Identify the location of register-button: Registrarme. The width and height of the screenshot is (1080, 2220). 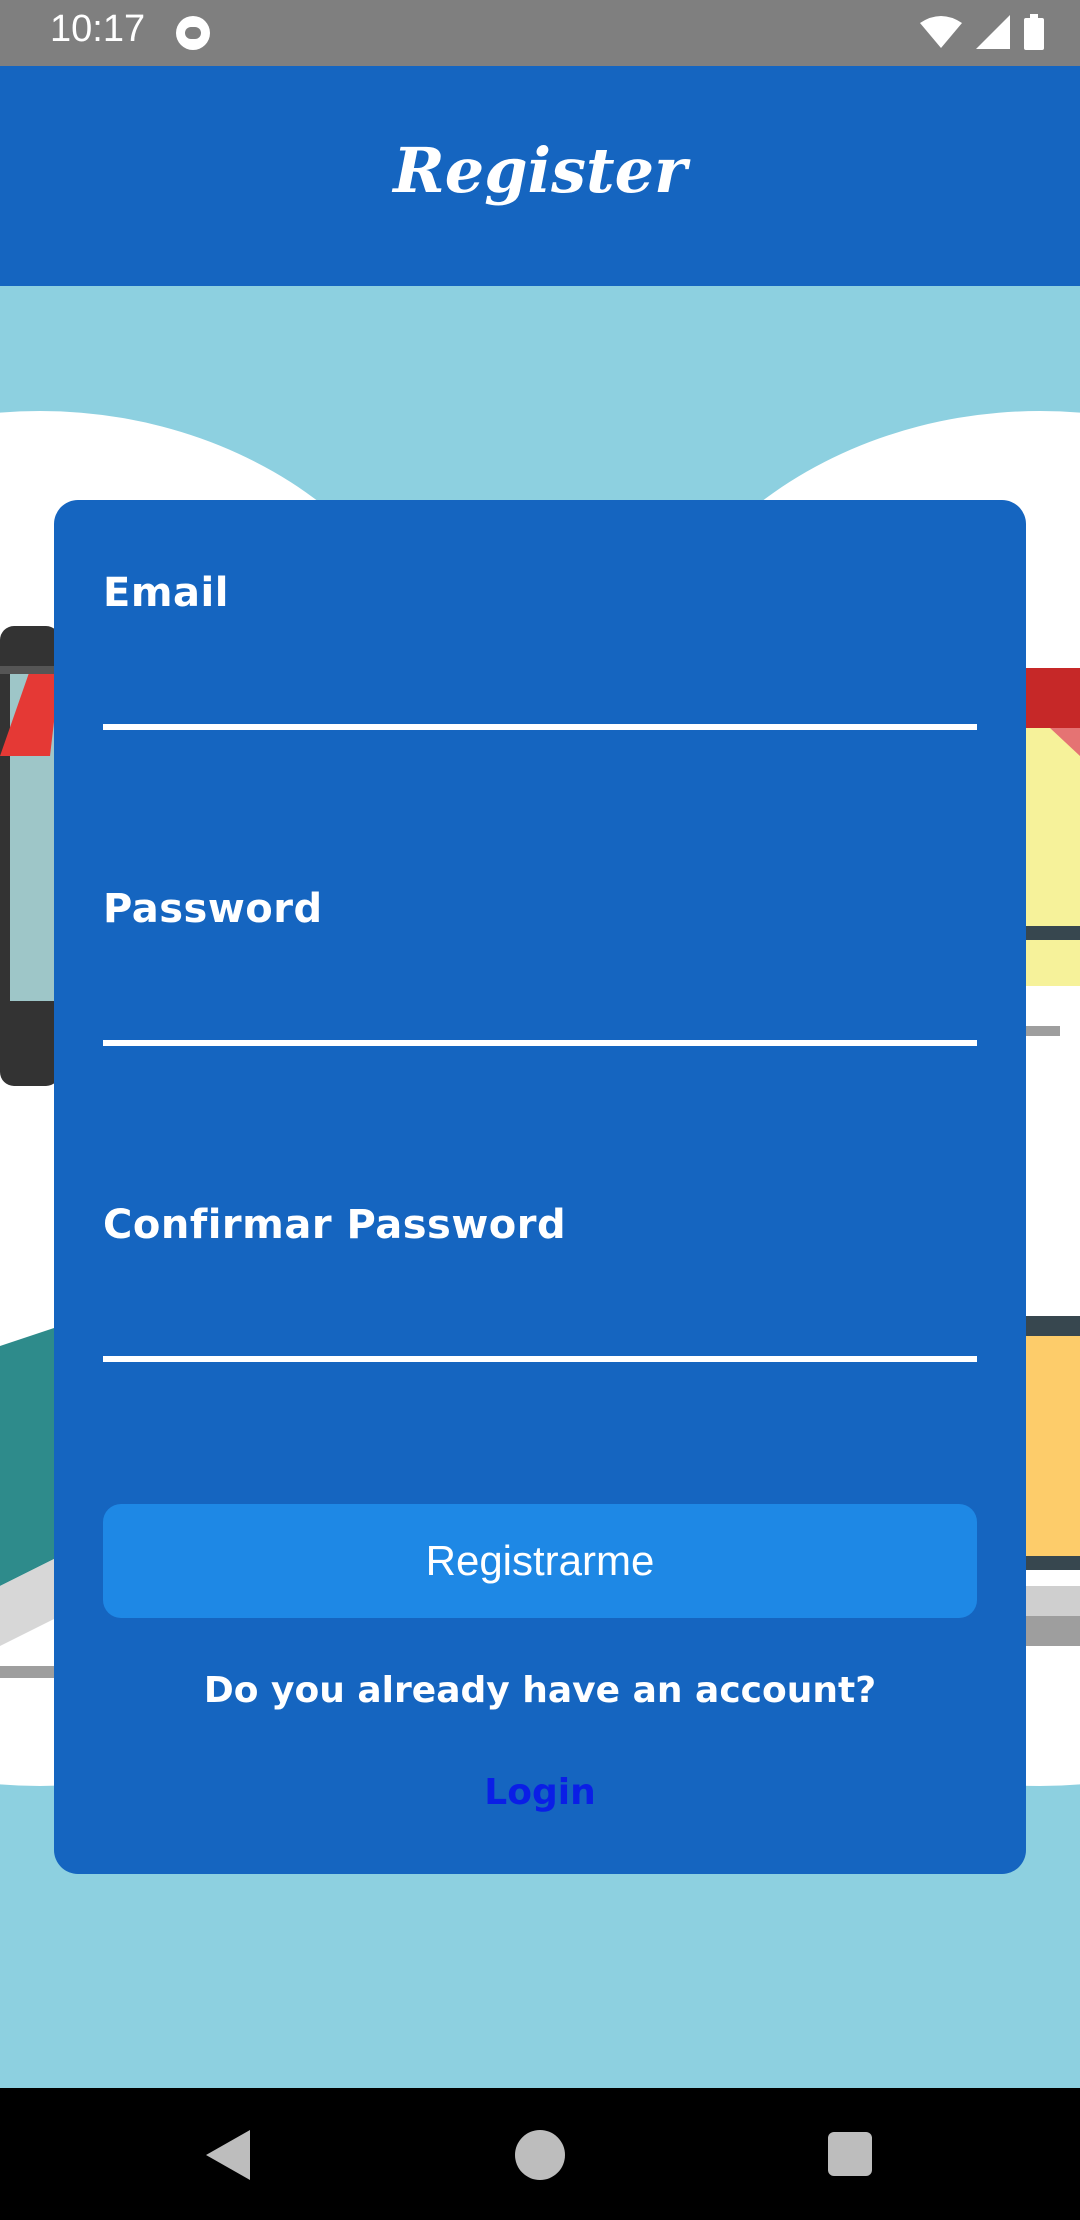
(540, 1561).